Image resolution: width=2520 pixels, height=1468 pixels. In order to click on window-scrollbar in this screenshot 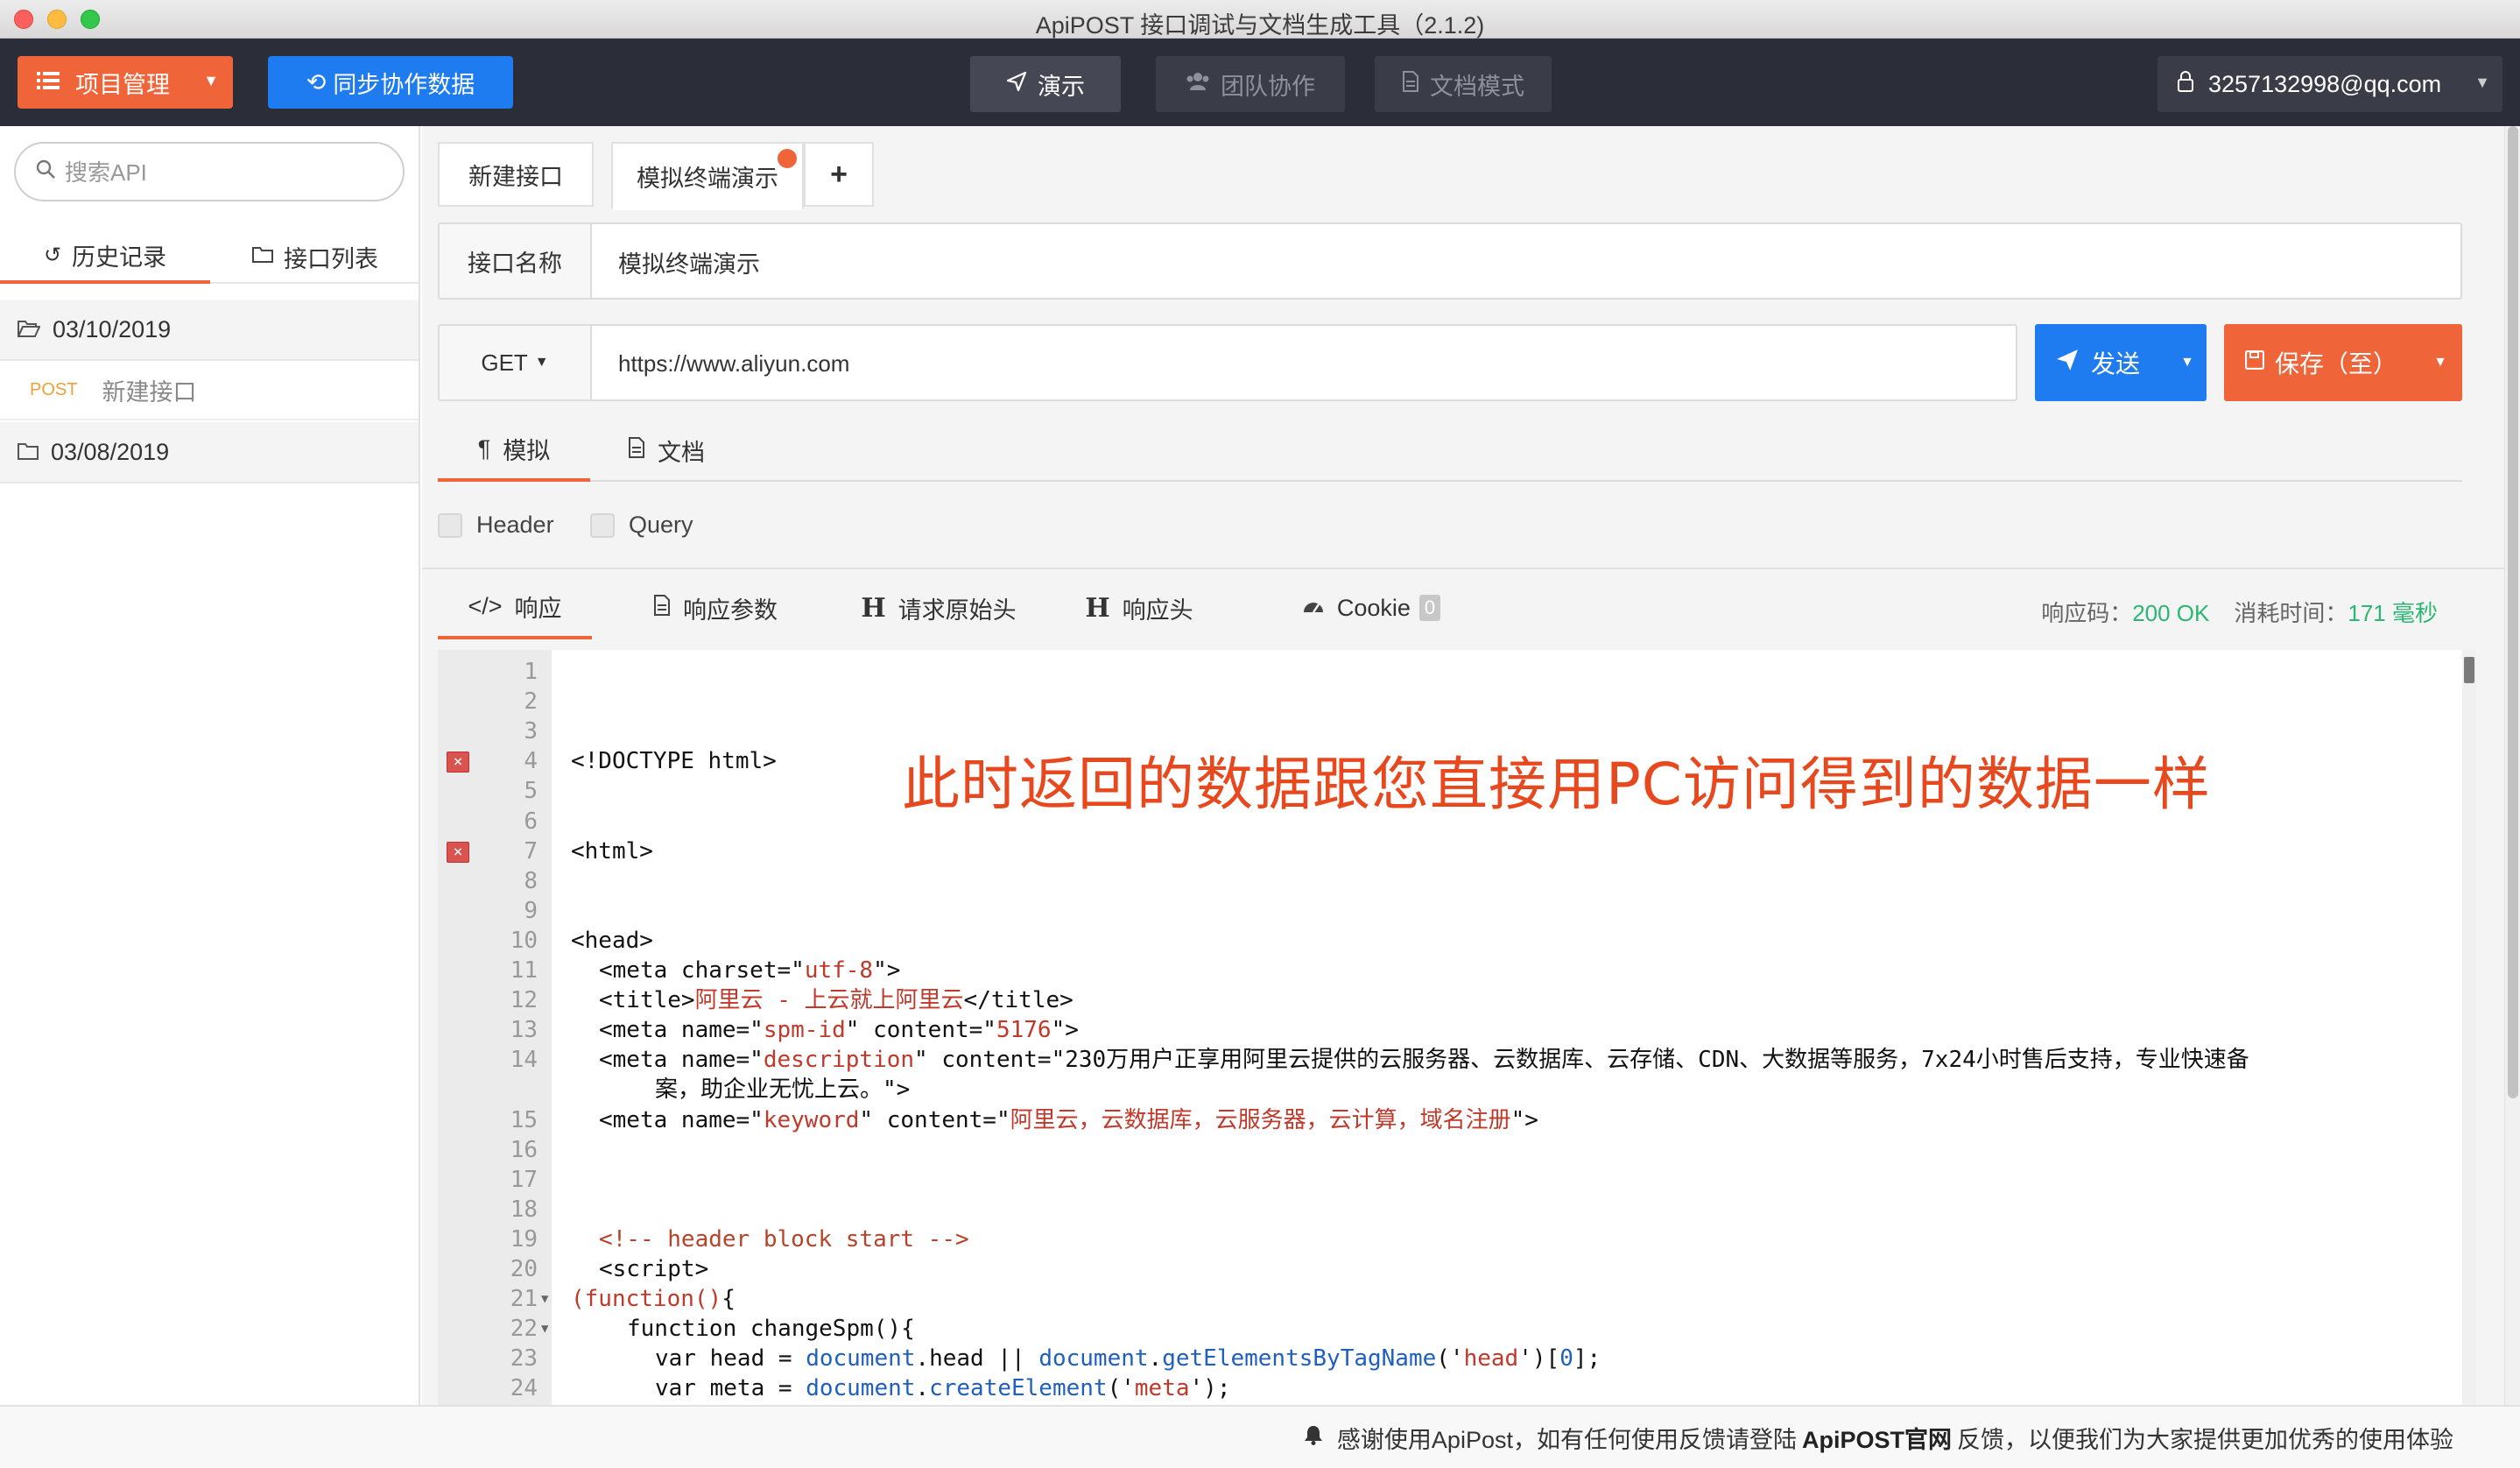, I will do `click(2512, 766)`.